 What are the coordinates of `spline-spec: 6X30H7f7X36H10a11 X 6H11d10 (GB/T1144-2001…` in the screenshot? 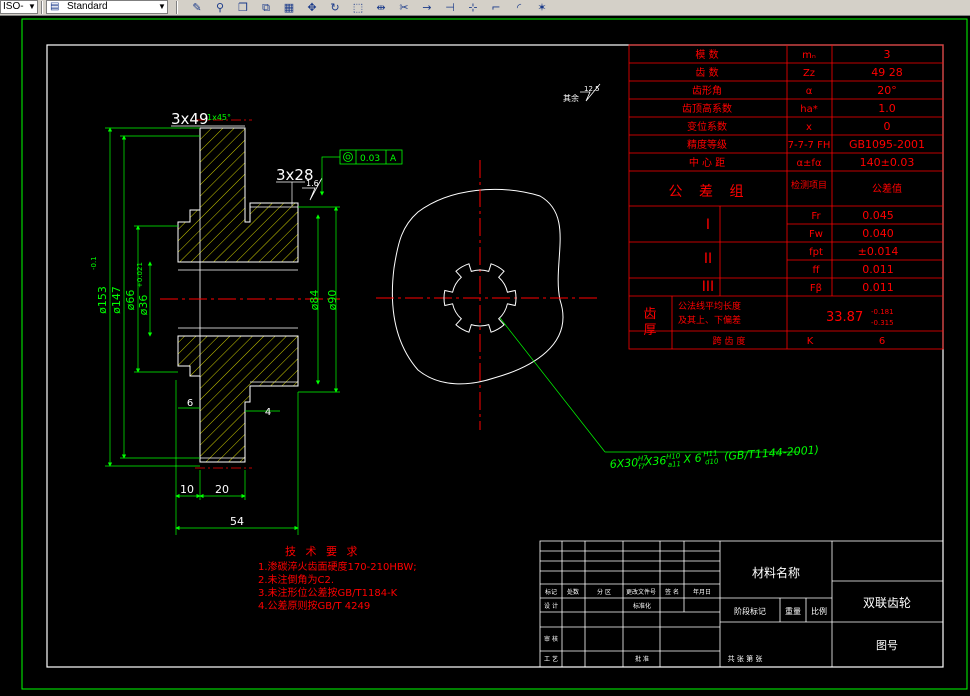 It's located at (714, 457).